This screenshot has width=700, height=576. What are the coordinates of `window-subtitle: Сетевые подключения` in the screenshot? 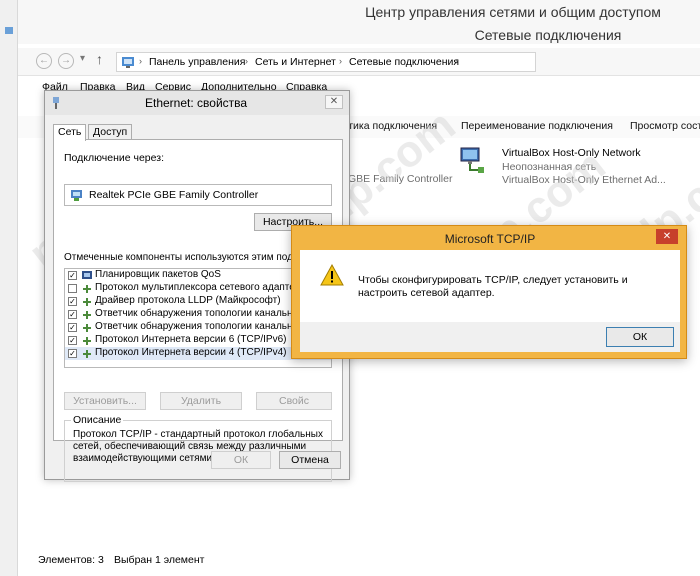 It's located at (548, 35).